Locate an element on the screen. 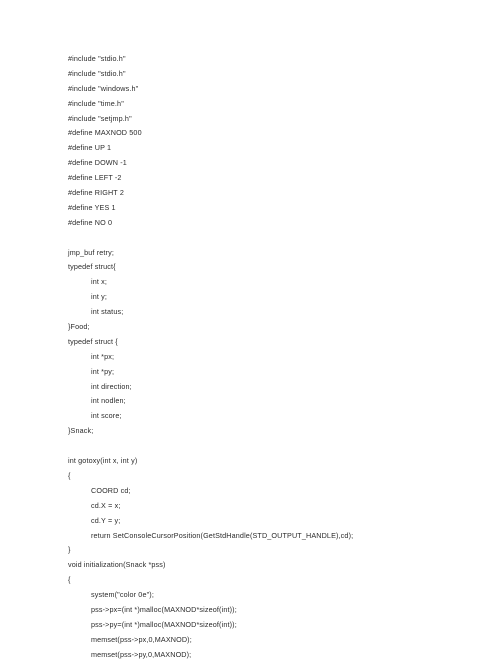 The width and height of the screenshot is (502, 663). code-line: int nodlen; is located at coordinates (108, 401).